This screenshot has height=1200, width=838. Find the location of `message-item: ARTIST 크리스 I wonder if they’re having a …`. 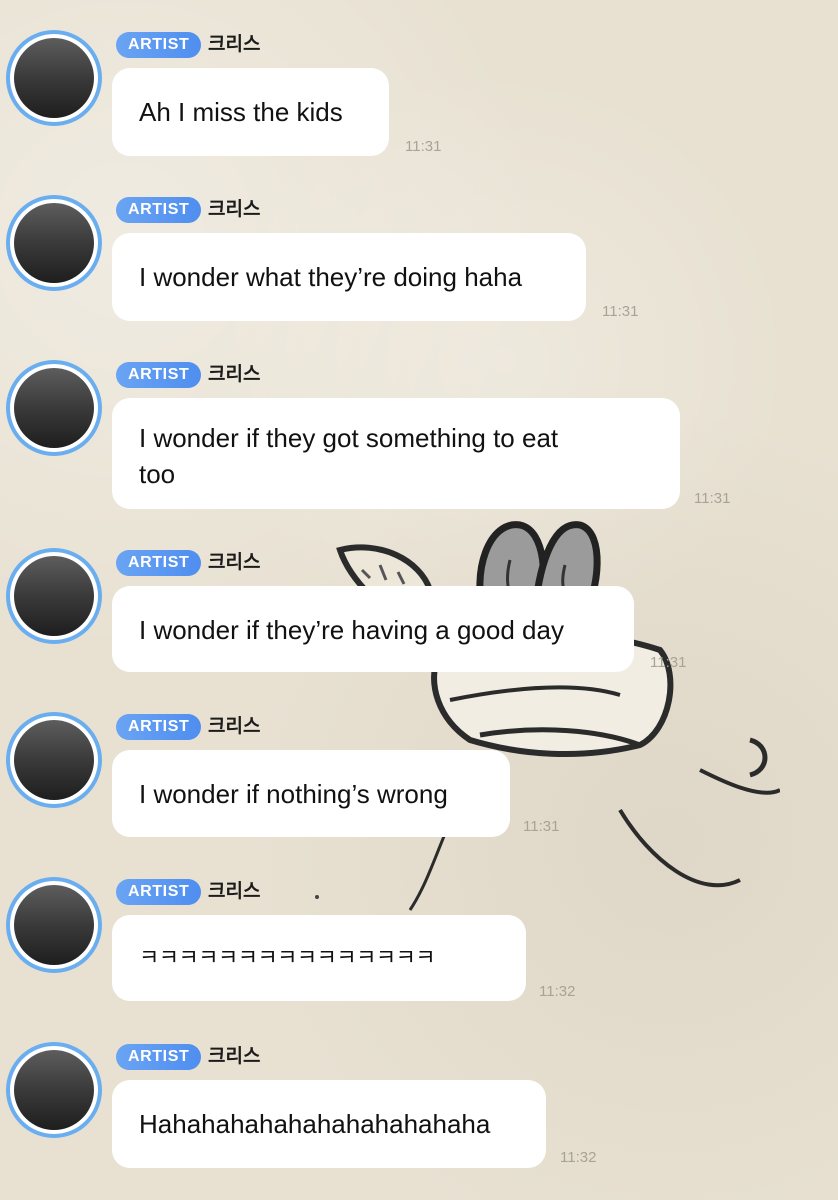

message-item: ARTIST 크리스 I wonder if they’re having a … is located at coordinates (419, 618).